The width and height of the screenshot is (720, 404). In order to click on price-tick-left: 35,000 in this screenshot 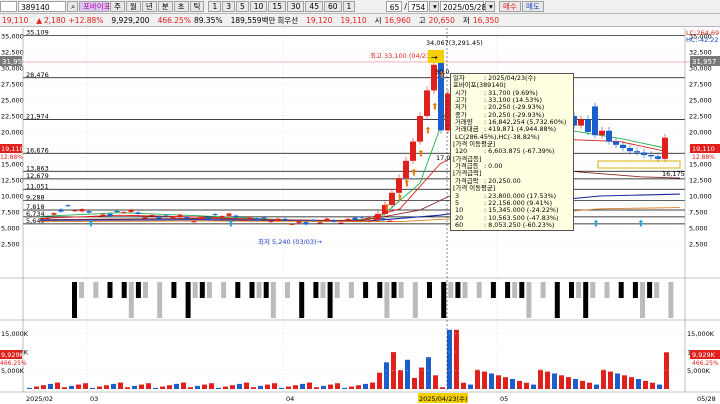, I will do `click(12, 37)`.